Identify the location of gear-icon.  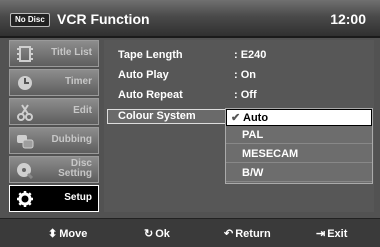
(25, 199).